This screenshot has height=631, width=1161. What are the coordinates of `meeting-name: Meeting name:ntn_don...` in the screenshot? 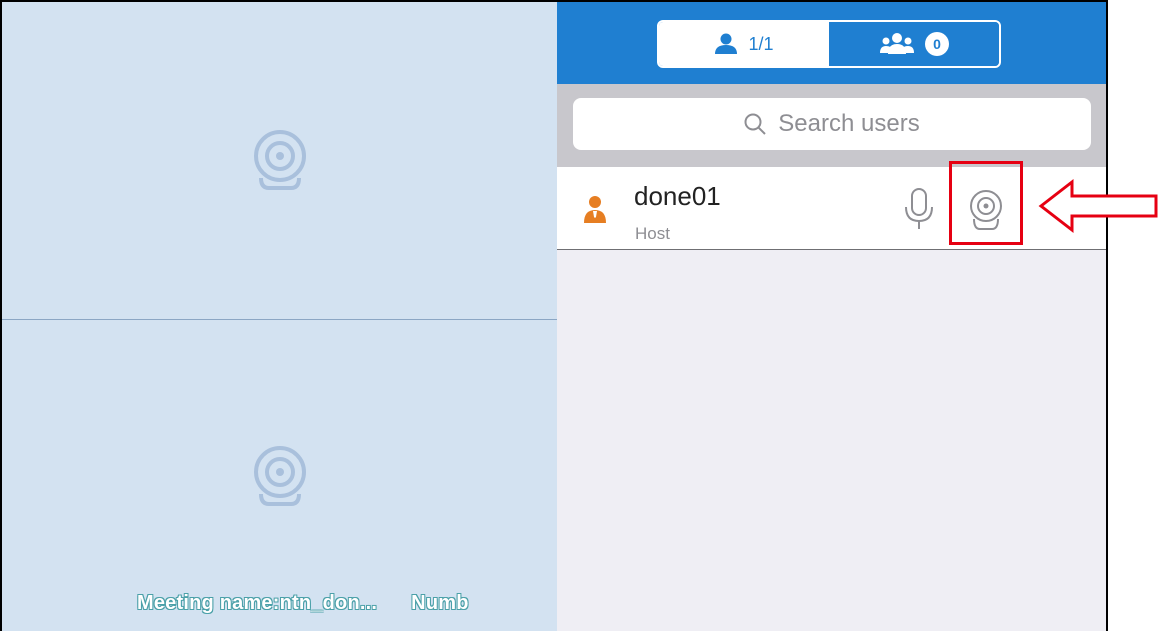 It's located at (257, 603).